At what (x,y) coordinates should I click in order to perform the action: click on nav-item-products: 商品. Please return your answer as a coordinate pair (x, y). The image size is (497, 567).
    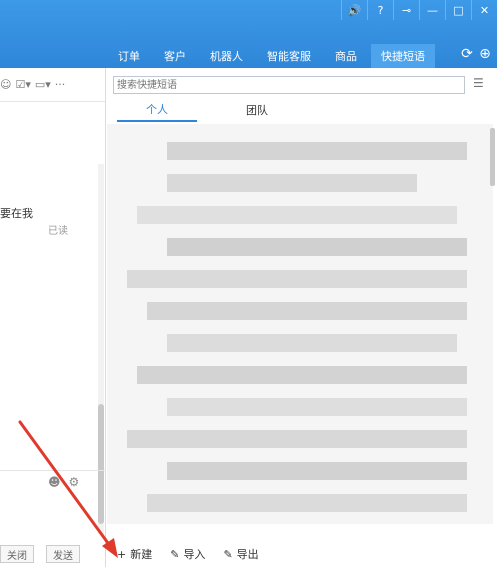
    Looking at the image, I should click on (346, 56).